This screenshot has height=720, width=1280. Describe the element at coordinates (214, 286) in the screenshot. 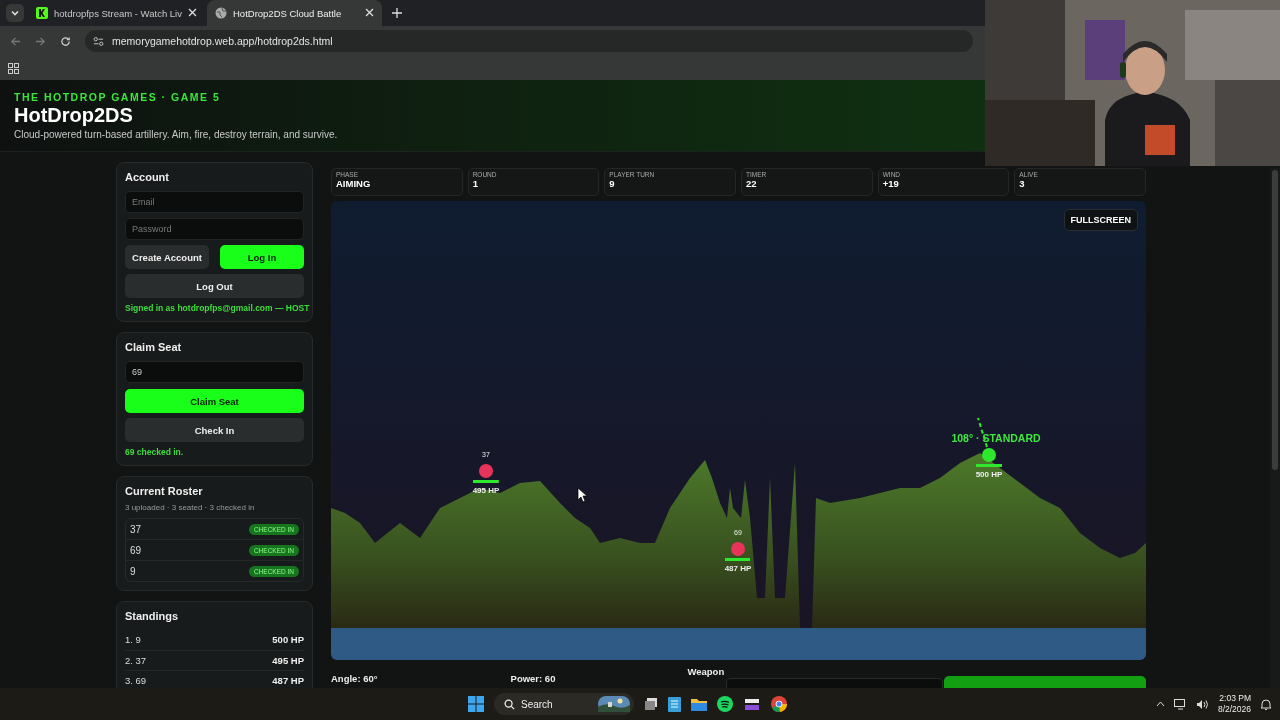

I see `log-out-button: Log Out` at that location.